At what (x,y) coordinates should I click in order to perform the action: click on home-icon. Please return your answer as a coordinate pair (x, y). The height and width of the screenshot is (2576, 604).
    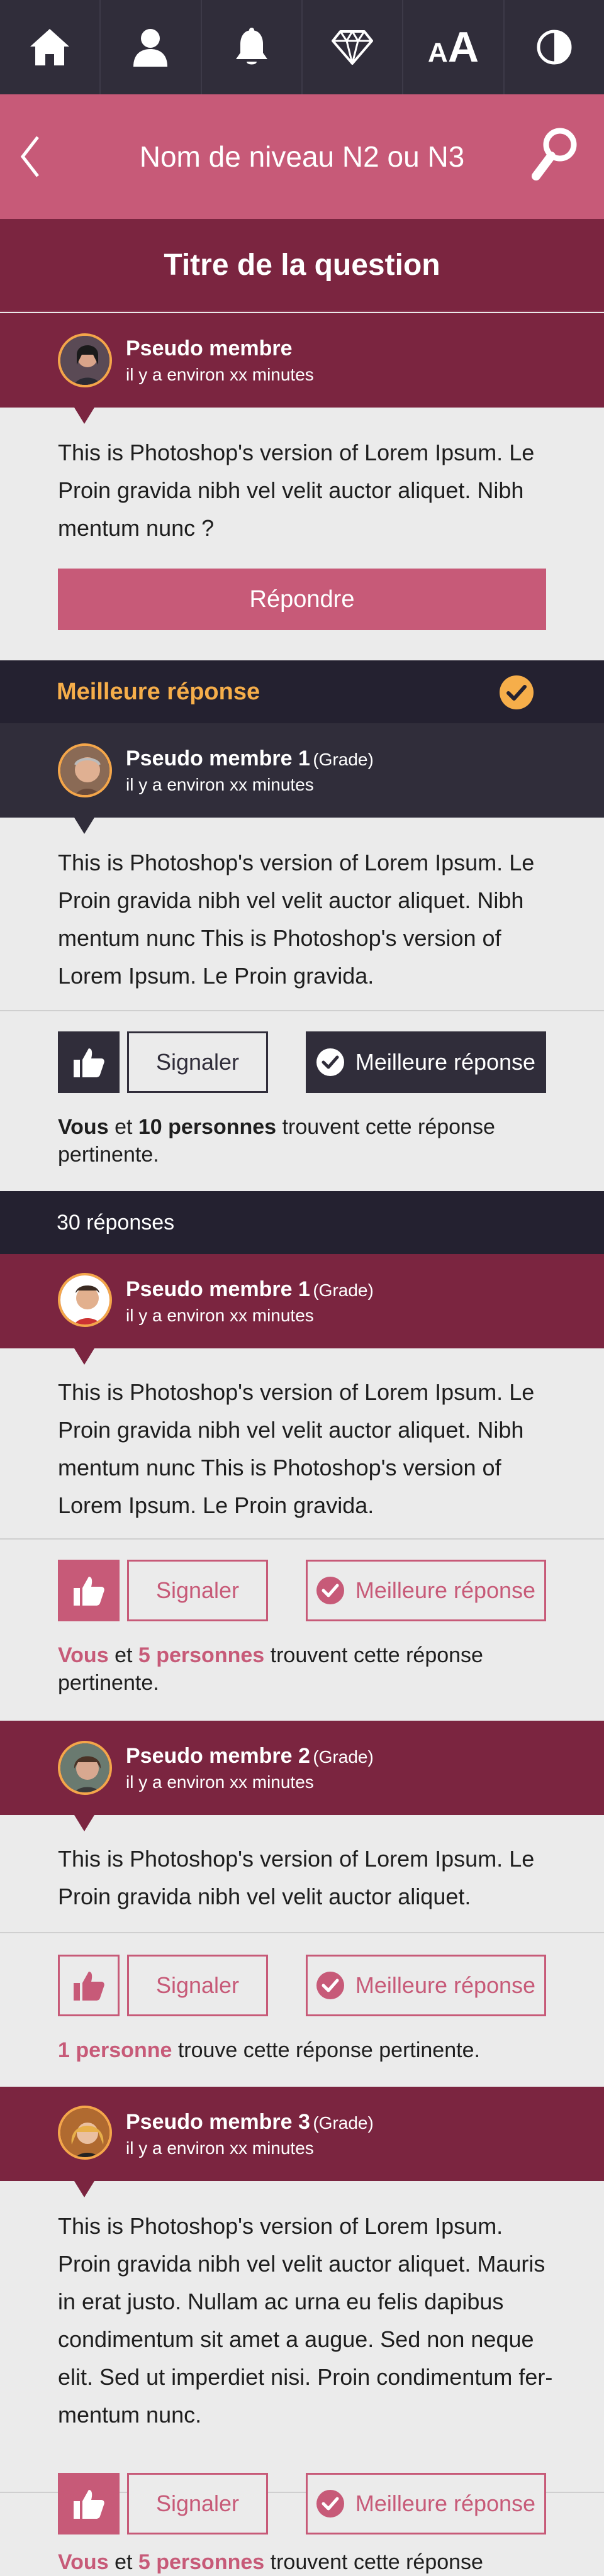
    Looking at the image, I should click on (50, 47).